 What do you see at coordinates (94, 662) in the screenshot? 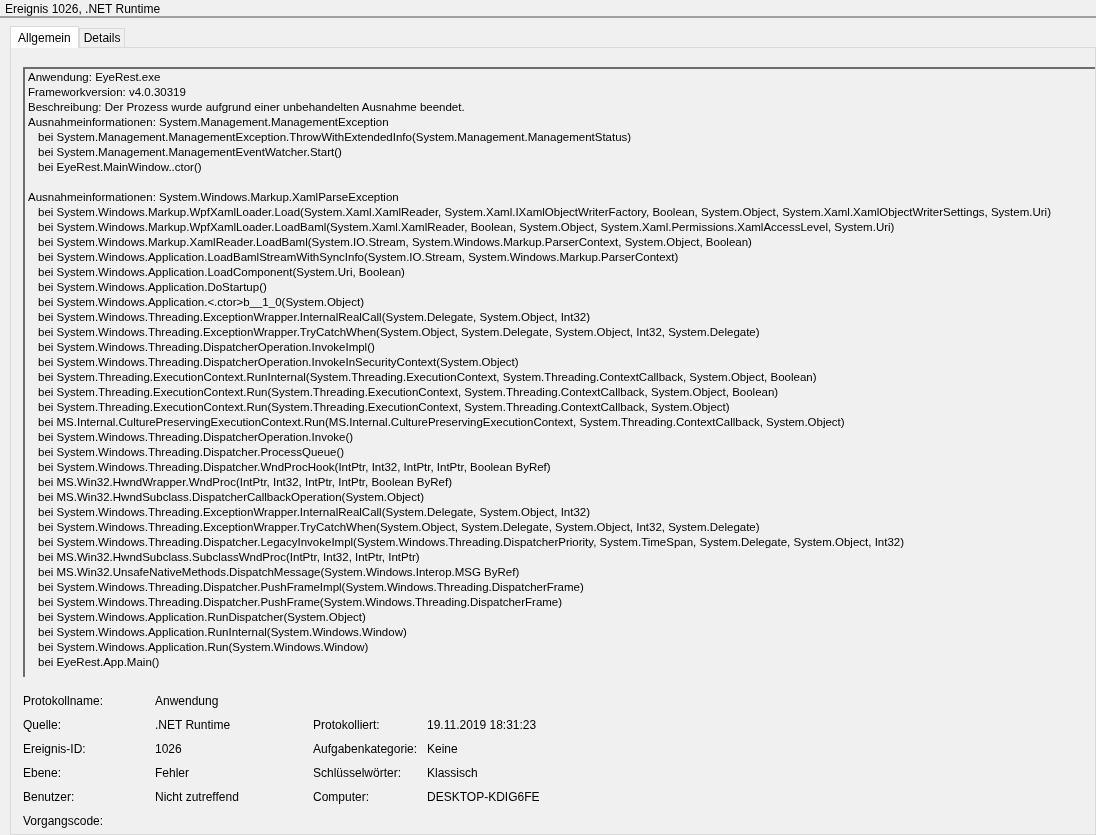
I see `stack-frame: bei EyeRest.App.Main()` at bounding box center [94, 662].